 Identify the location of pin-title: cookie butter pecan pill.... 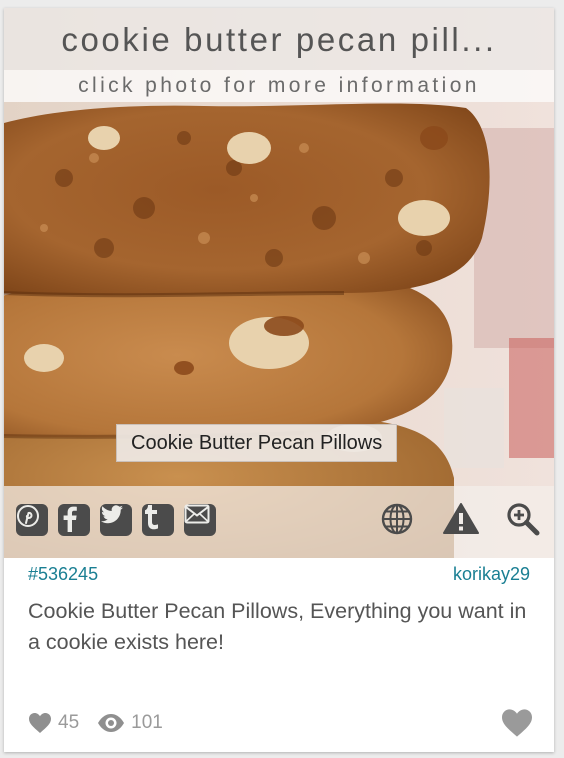
(279, 39).